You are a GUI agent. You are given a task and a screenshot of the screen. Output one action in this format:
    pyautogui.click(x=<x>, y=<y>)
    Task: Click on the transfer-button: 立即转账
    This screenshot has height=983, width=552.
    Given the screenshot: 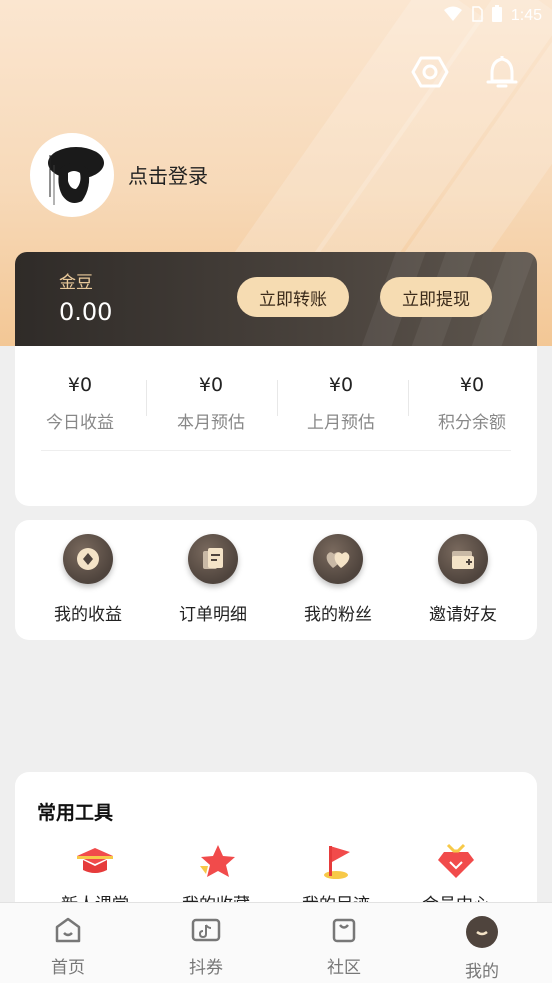 What is the action you would take?
    pyautogui.click(x=293, y=297)
    